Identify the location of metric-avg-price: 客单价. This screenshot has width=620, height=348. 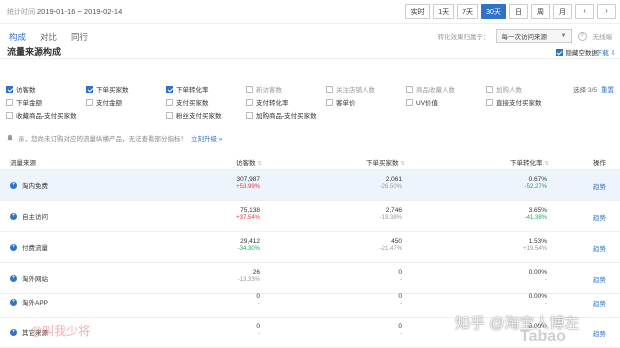
(341, 102).